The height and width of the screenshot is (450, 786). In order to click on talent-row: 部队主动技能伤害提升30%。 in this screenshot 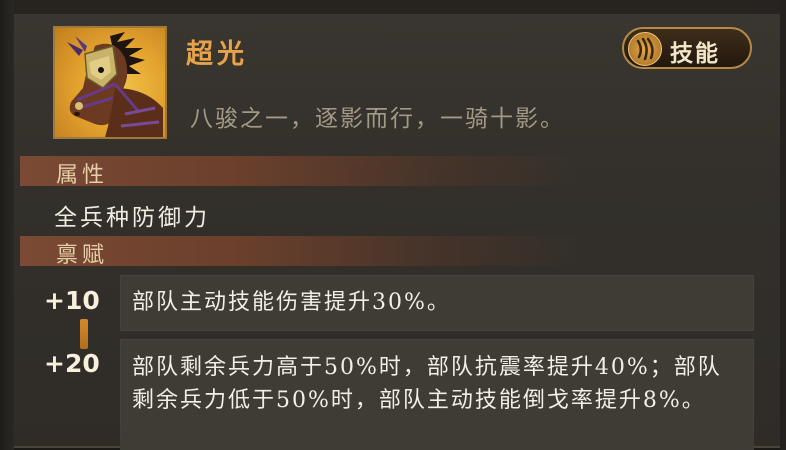, I will do `click(437, 303)`.